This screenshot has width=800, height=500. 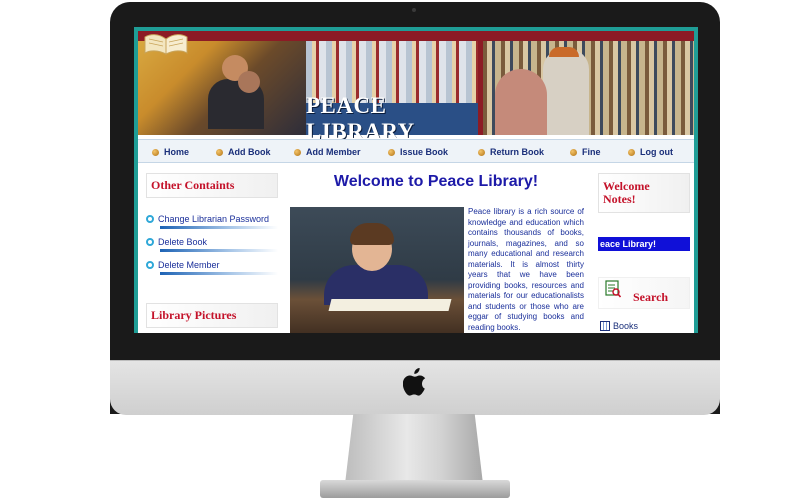 I want to click on scrolling-marquee: eace Library!, so click(x=644, y=244).